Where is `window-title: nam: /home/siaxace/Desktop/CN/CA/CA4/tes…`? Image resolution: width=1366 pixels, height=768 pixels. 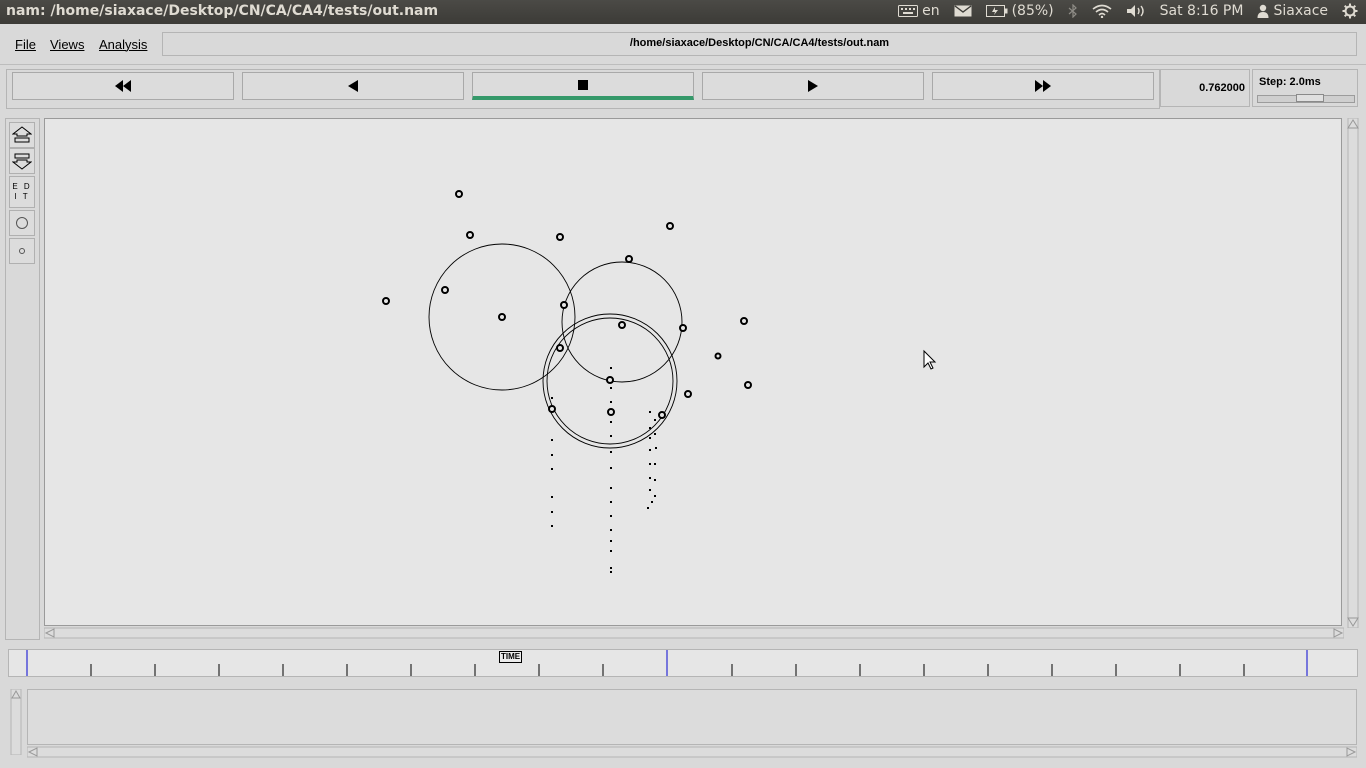 window-title: nam: /home/siaxace/Desktop/CN/CA/CA4/tes… is located at coordinates (222, 11).